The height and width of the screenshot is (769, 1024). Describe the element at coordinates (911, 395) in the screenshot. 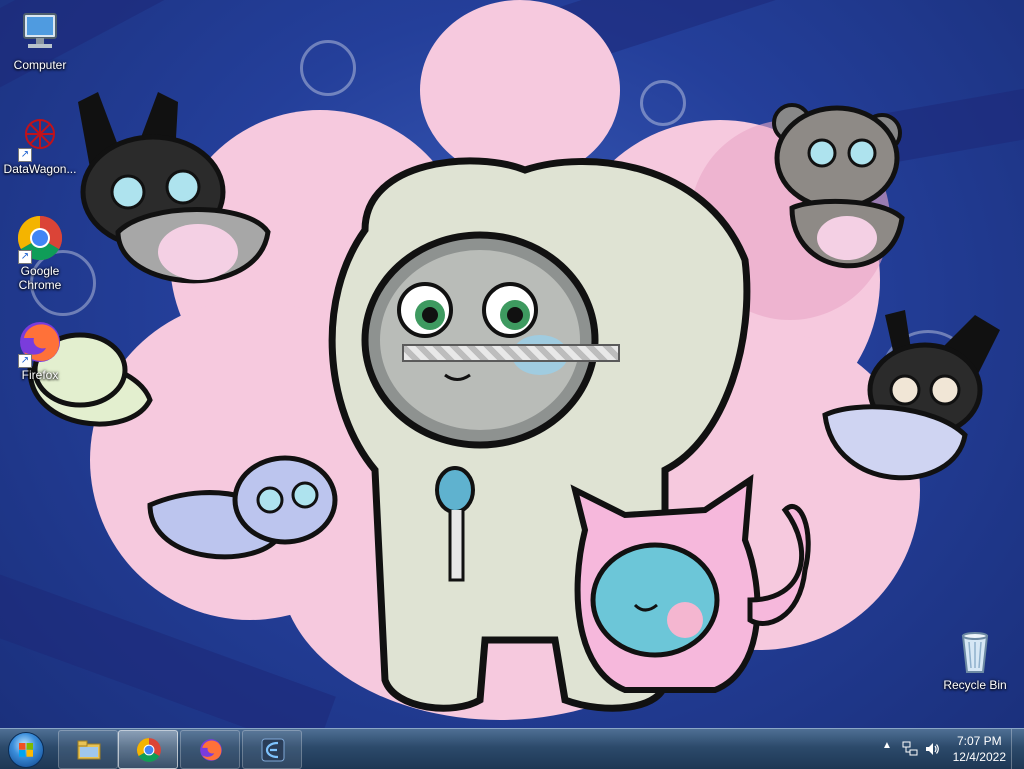

I see `bunny-character-right` at that location.